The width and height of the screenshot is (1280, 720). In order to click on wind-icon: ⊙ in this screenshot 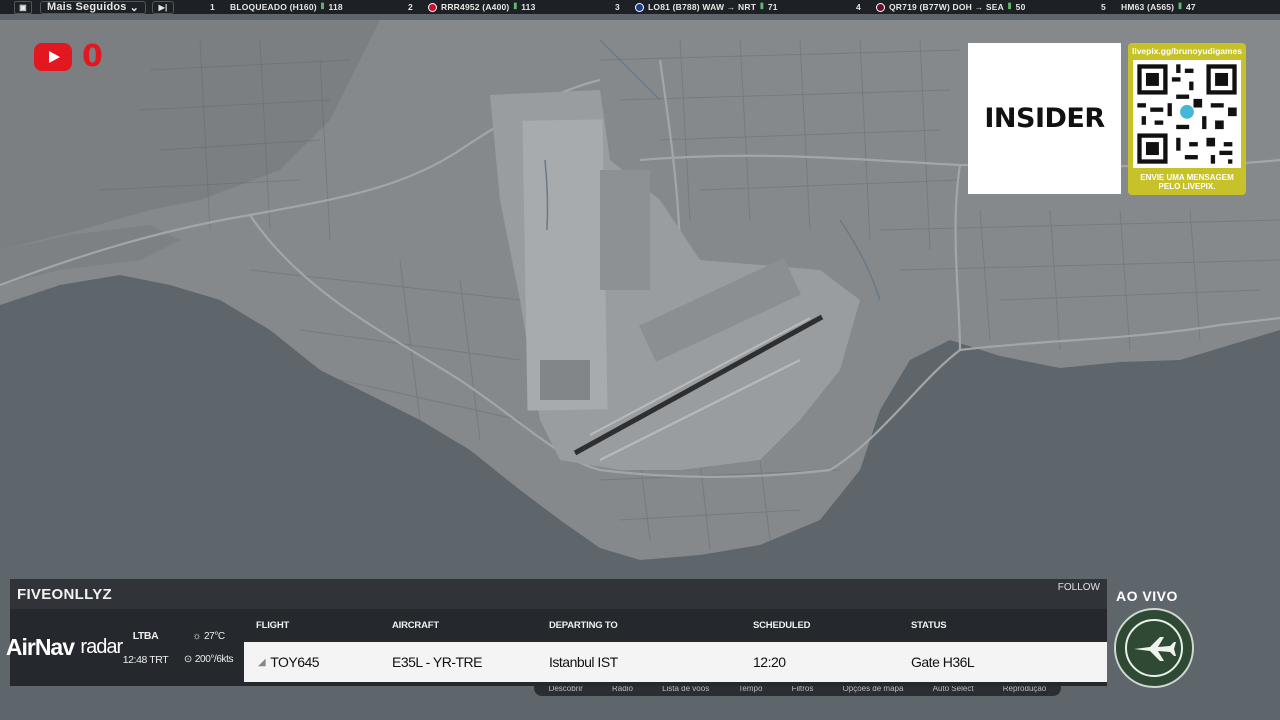, I will do `click(187, 659)`.